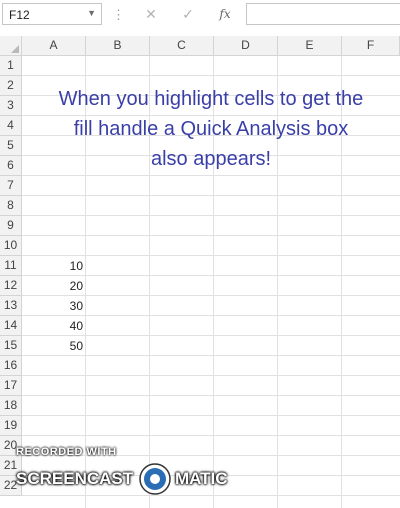 Image resolution: width=400 pixels, height=508 pixels. Describe the element at coordinates (155, 479) in the screenshot. I see `screencast-logo-icon` at that location.